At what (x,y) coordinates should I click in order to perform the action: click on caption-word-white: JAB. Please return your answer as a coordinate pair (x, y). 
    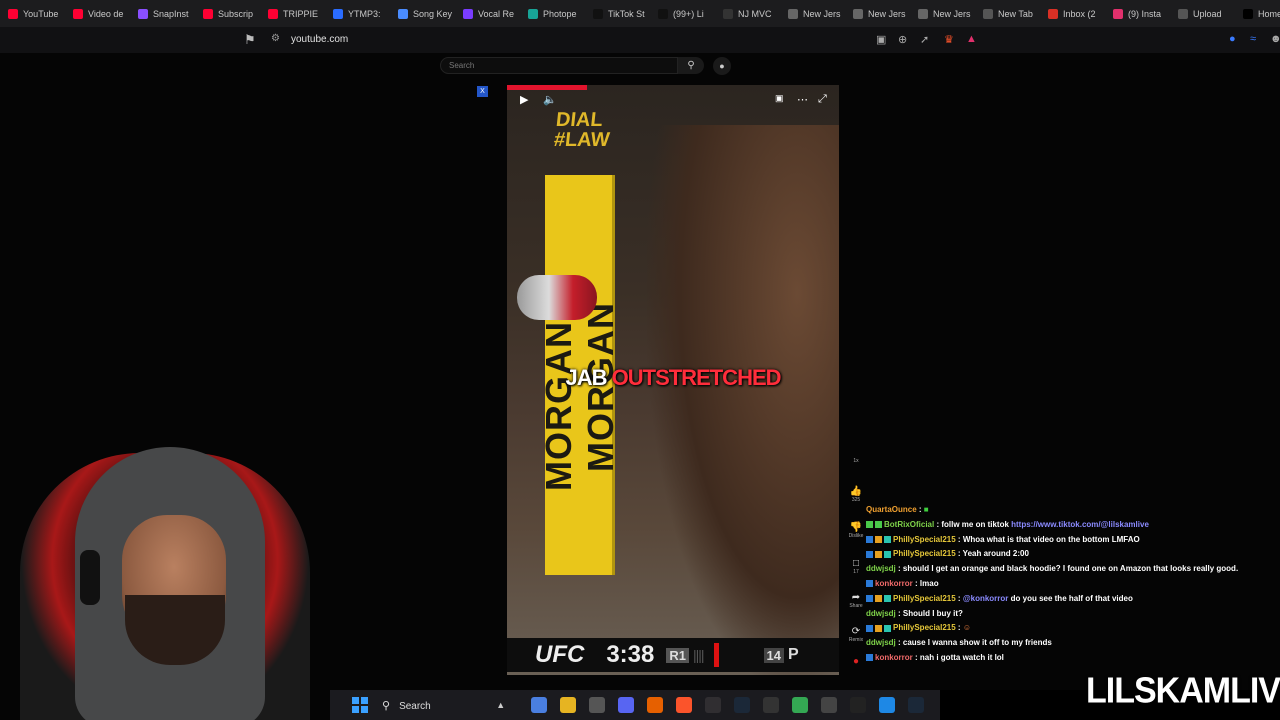
    Looking at the image, I should click on (586, 377).